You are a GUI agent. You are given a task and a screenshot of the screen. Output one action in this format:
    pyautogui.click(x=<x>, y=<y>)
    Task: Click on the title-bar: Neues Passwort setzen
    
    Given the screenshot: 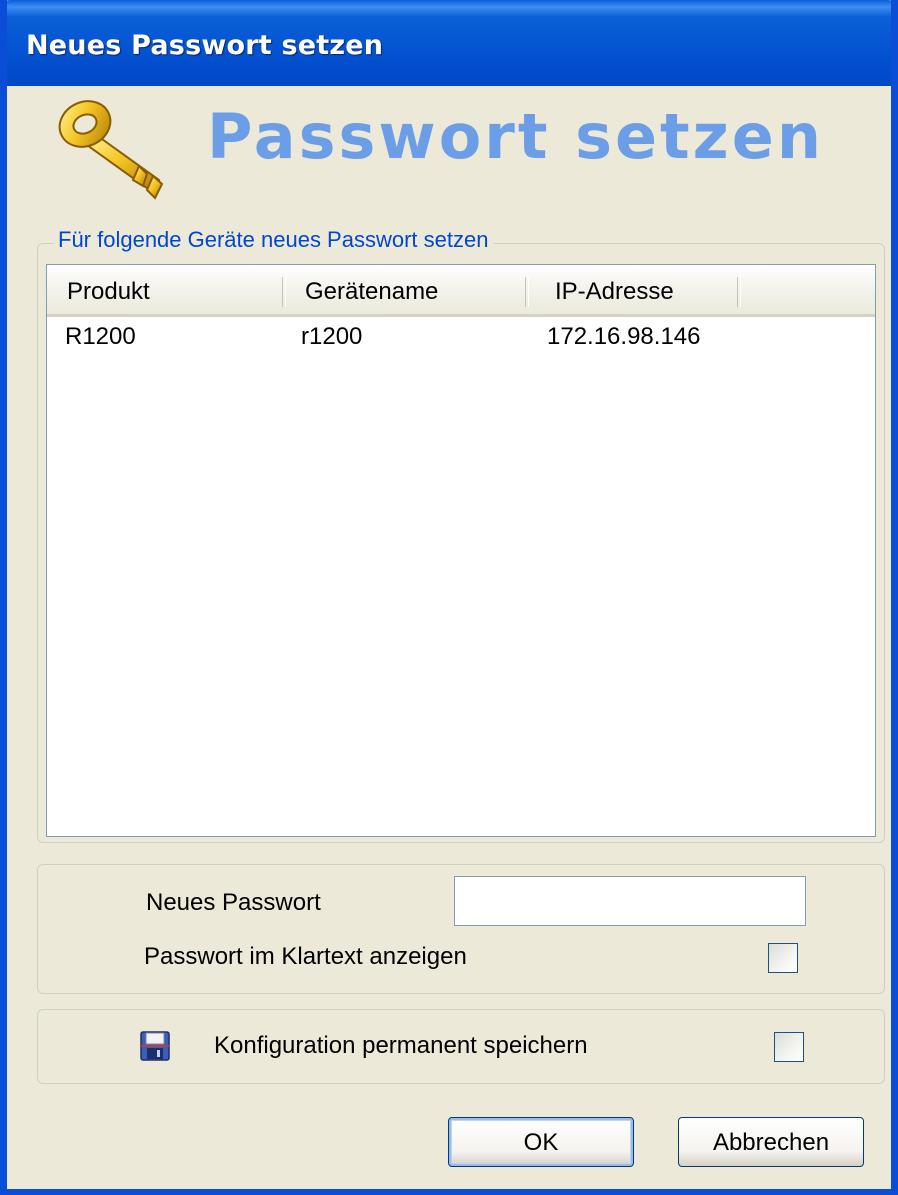 What is the action you would take?
    pyautogui.click(x=449, y=43)
    